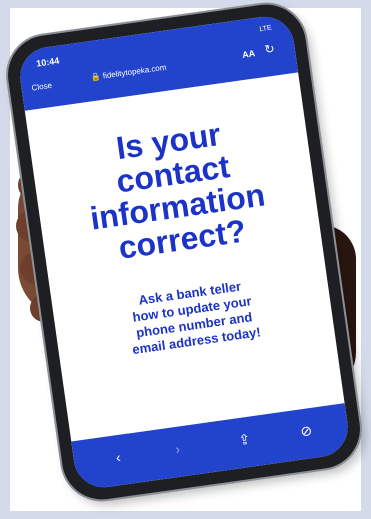 This screenshot has height=519, width=371. What do you see at coordinates (128, 73) in the screenshot?
I see `address-bar: 🔒 fidelitytopeka.com` at bounding box center [128, 73].